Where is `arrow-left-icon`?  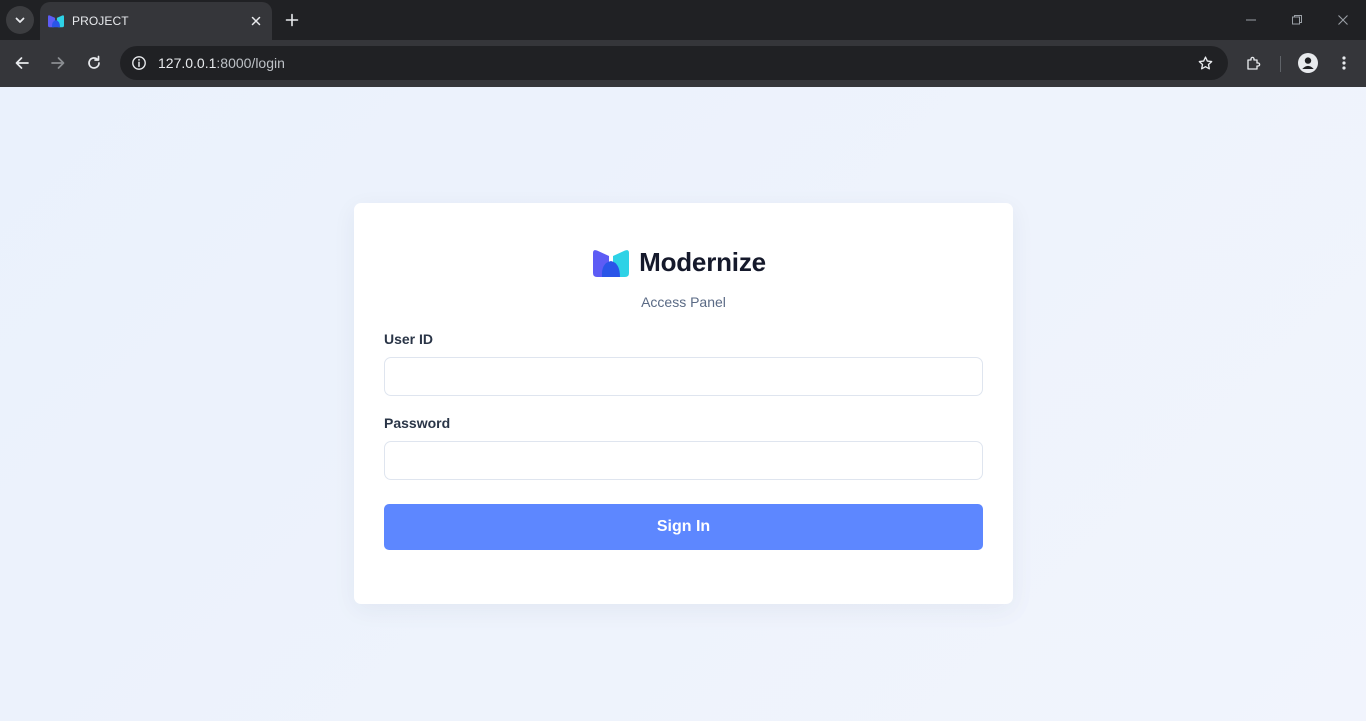
arrow-left-icon is located at coordinates (22, 63).